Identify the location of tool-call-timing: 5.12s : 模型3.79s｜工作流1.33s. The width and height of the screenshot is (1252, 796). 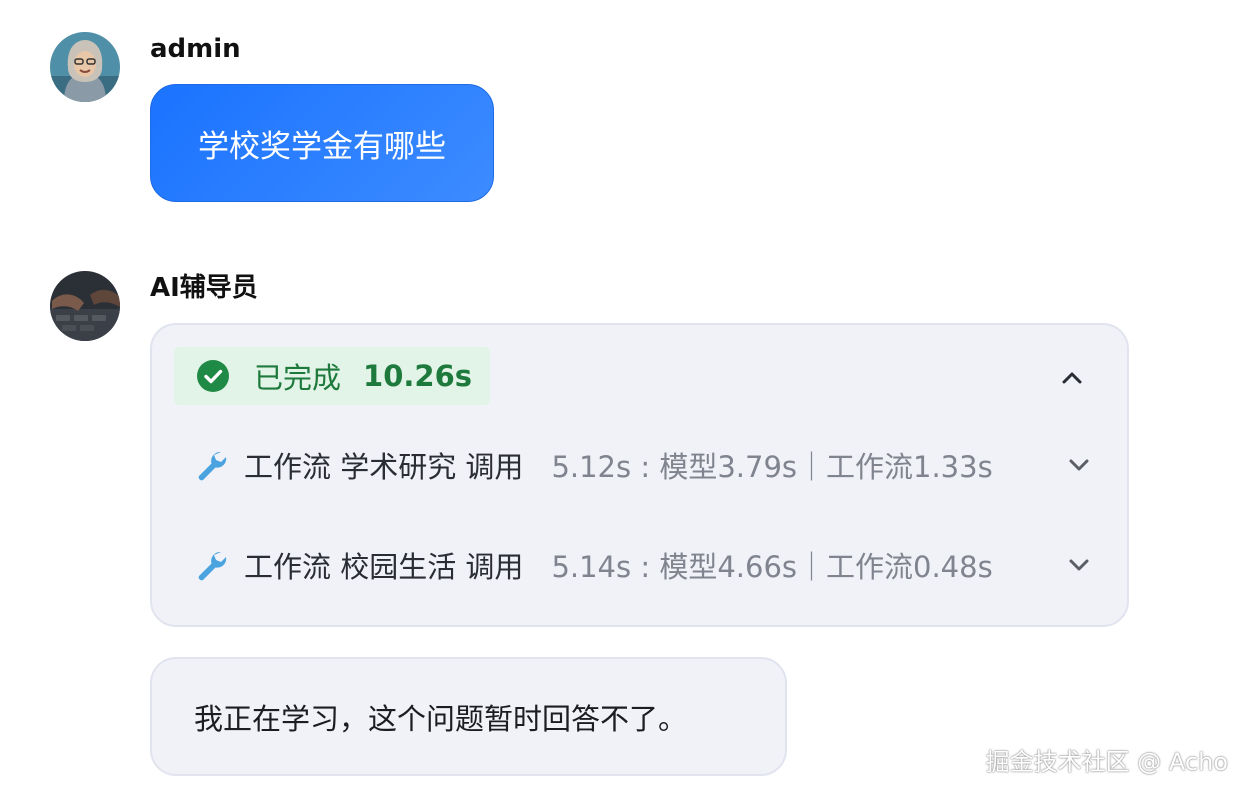
(772, 467).